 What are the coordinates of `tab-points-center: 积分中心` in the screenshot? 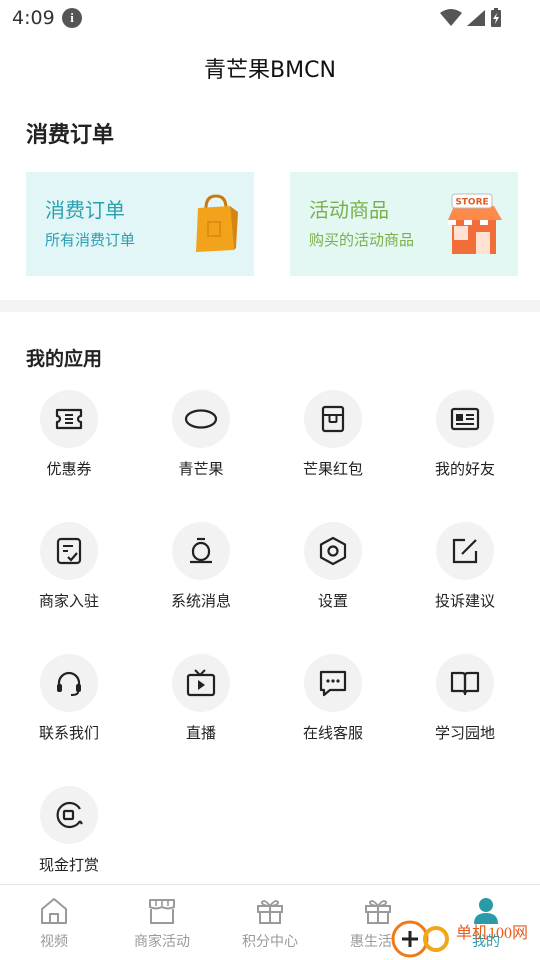 It's located at (270, 924).